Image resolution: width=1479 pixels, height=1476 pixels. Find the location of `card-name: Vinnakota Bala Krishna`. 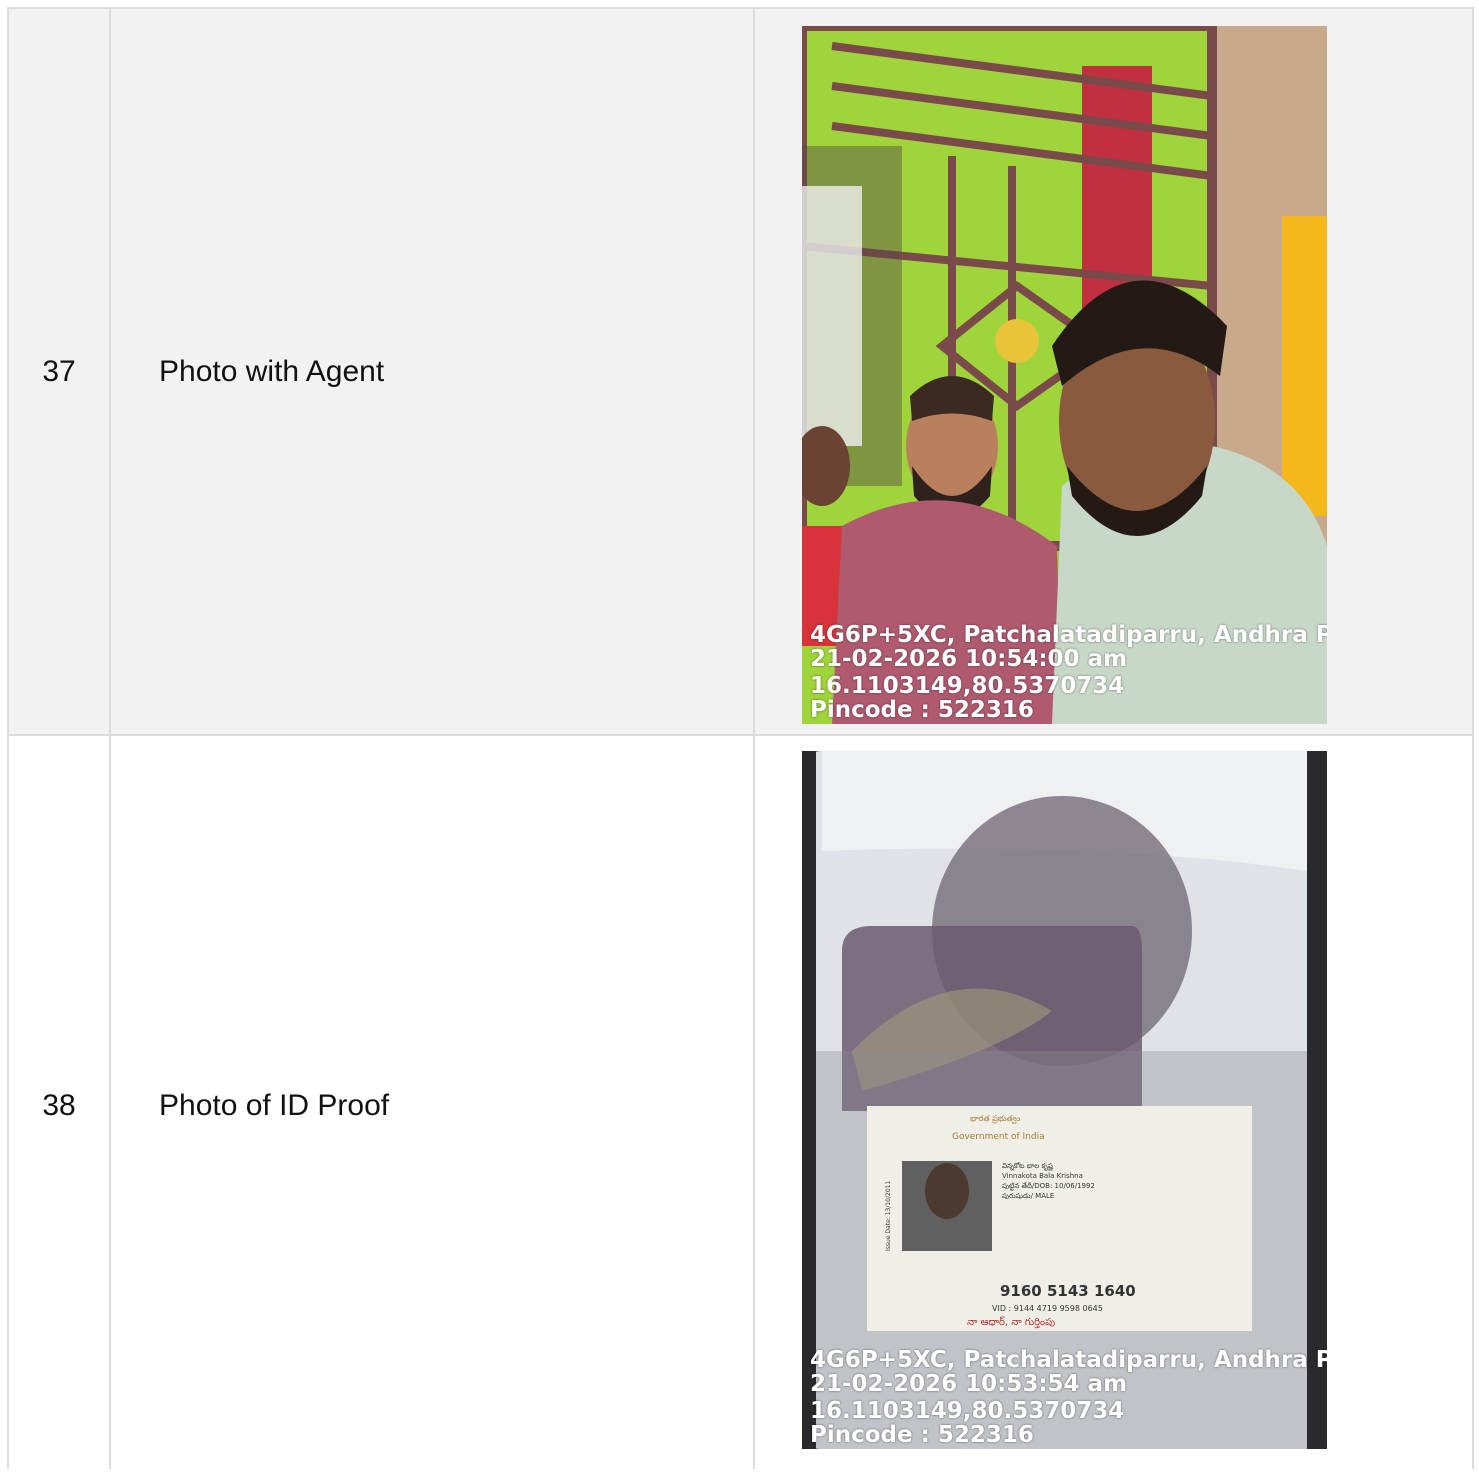

card-name: Vinnakota Bala Krishna is located at coordinates (1042, 1176).